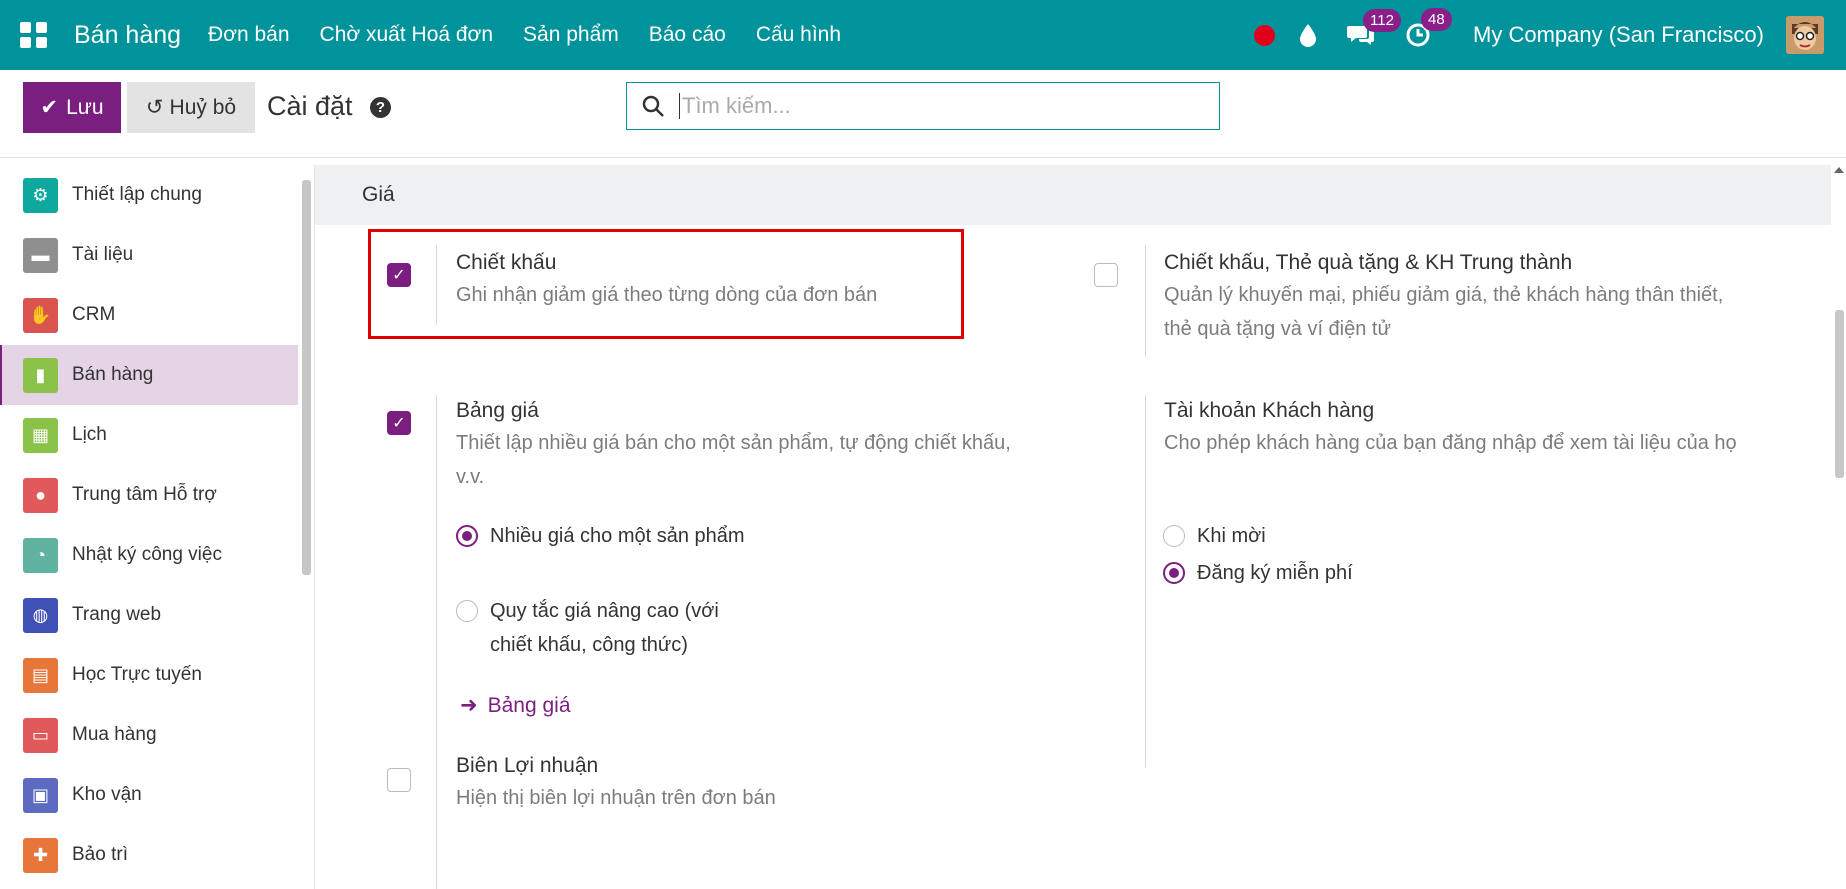  Describe the element at coordinates (149, 435) in the screenshot. I see `sidebar-item: ▦ Lịch` at that location.